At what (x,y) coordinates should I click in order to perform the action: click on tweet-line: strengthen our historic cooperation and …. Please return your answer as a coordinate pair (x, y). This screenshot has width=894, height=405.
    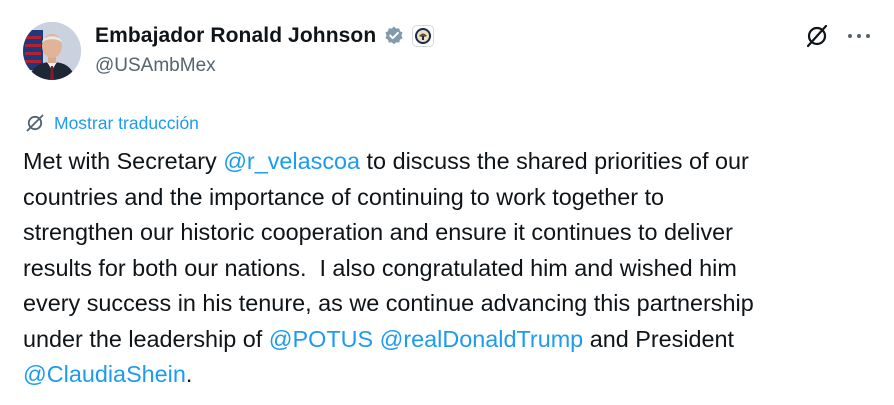
    Looking at the image, I should click on (378, 232).